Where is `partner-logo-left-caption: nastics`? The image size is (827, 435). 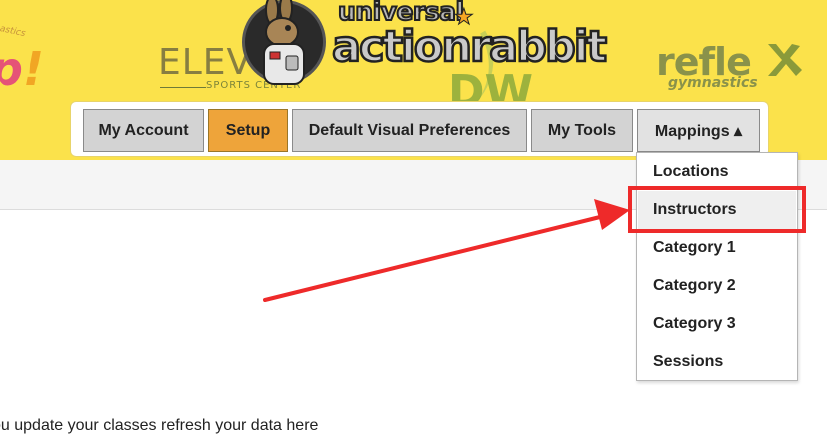
partner-logo-left-caption: nastics is located at coordinates (13, 31).